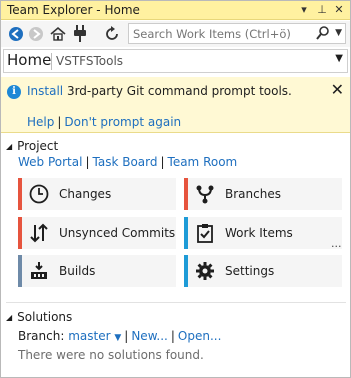 This screenshot has width=351, height=378. What do you see at coordinates (38, 146) in the screenshot?
I see `project-section-title: Project` at bounding box center [38, 146].